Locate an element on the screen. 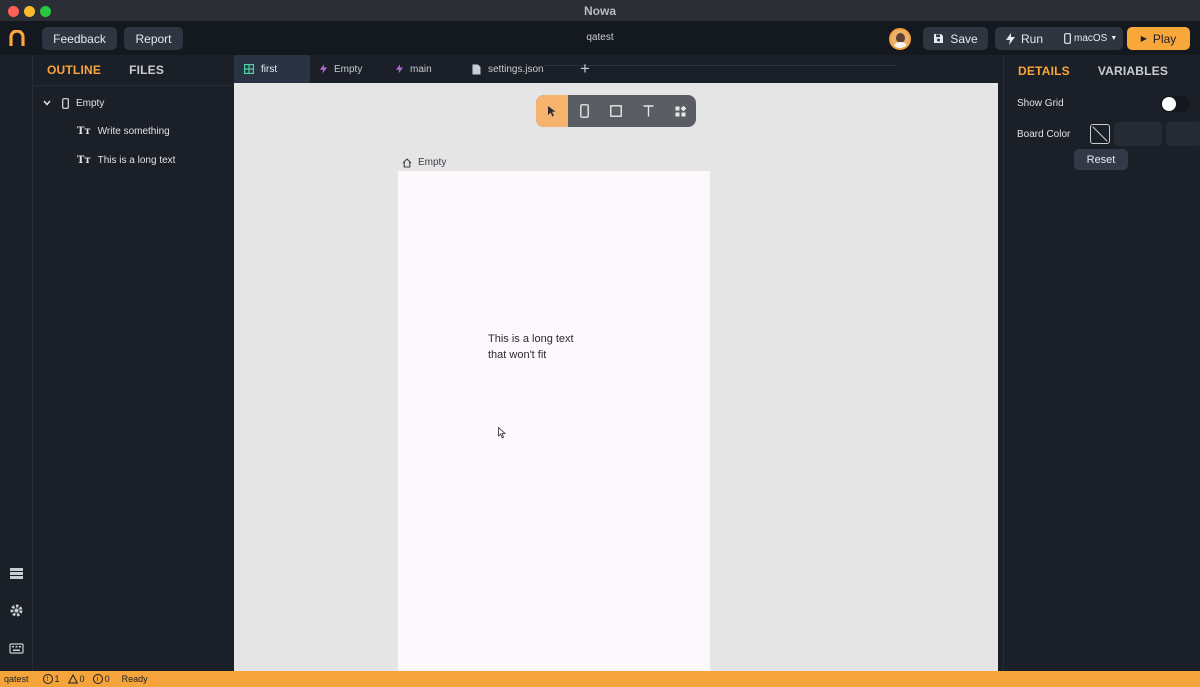  editor-tab-bar: first Empty main settings.json + is located at coordinates (616, 69).